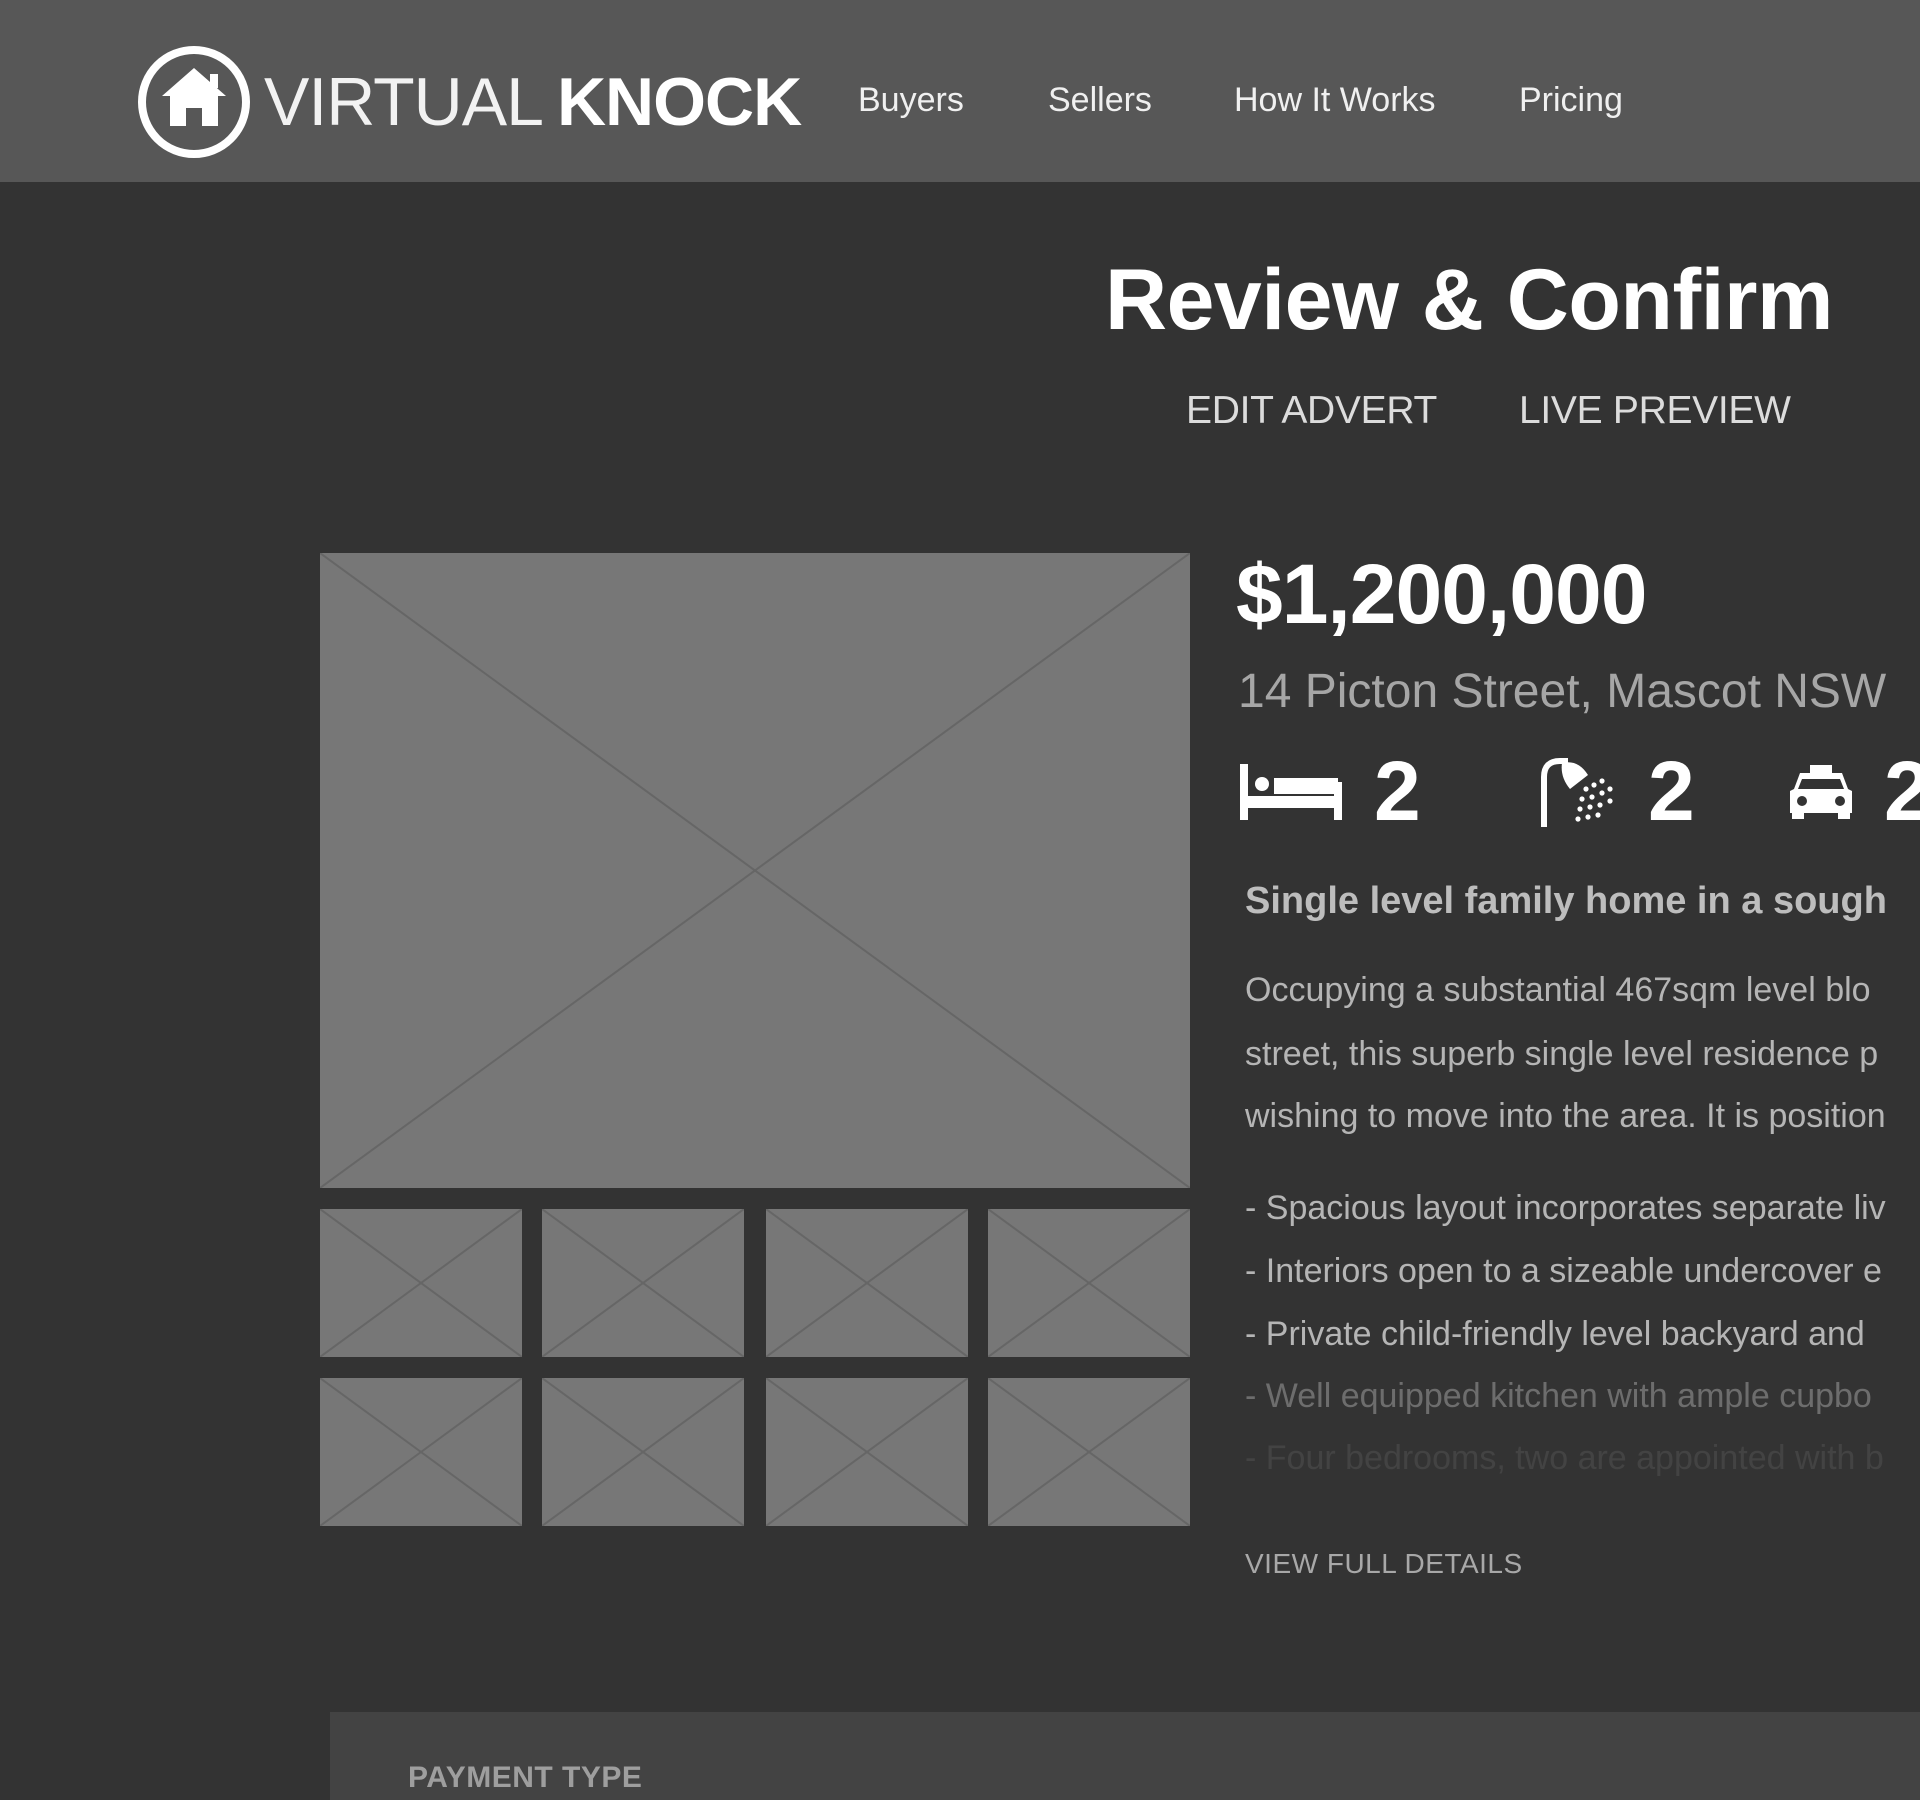 The width and height of the screenshot is (1920, 1800). Describe the element at coordinates (1854, 791) in the screenshot. I see `feature-car-spaces: 2` at that location.